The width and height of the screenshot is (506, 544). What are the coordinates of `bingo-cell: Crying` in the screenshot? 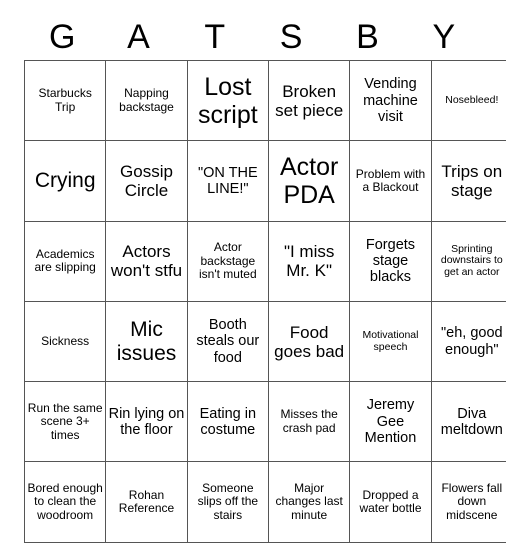 It's located at (65, 181).